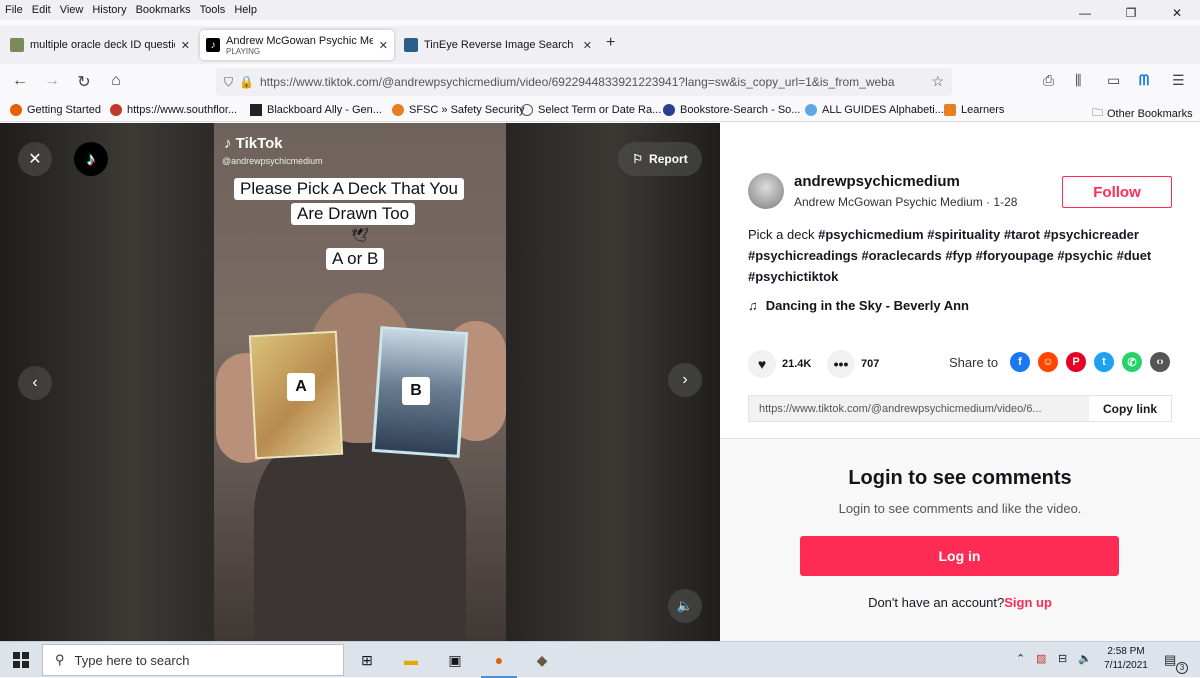 The height and width of the screenshot is (678, 1200). Describe the element at coordinates (963, 234) in the screenshot. I see `hashtag: #spirituality` at that location.